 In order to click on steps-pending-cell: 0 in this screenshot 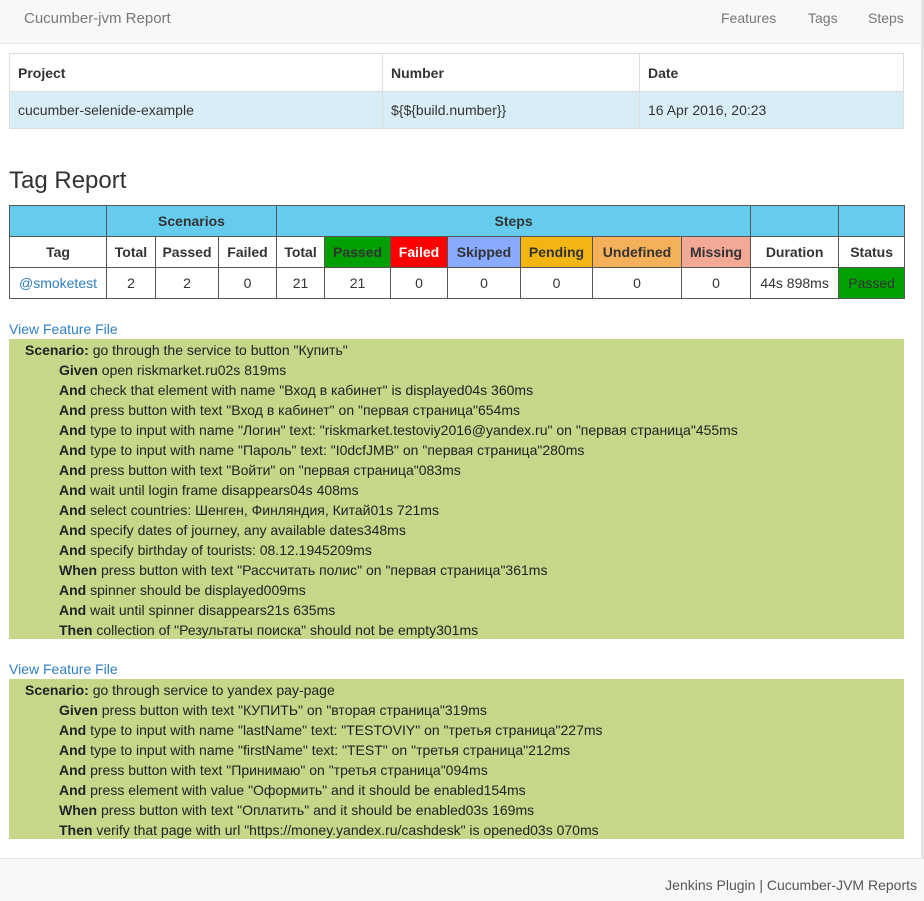, I will do `click(557, 283)`.